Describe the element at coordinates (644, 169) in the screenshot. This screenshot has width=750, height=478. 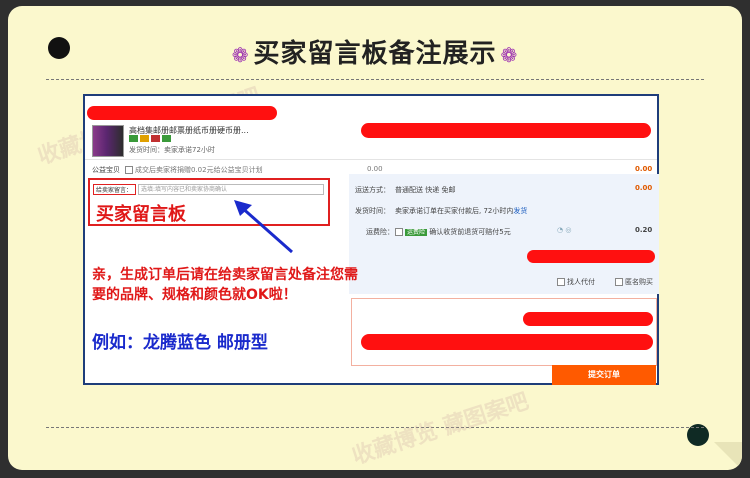
I see `charity-total: 0.00` at that location.